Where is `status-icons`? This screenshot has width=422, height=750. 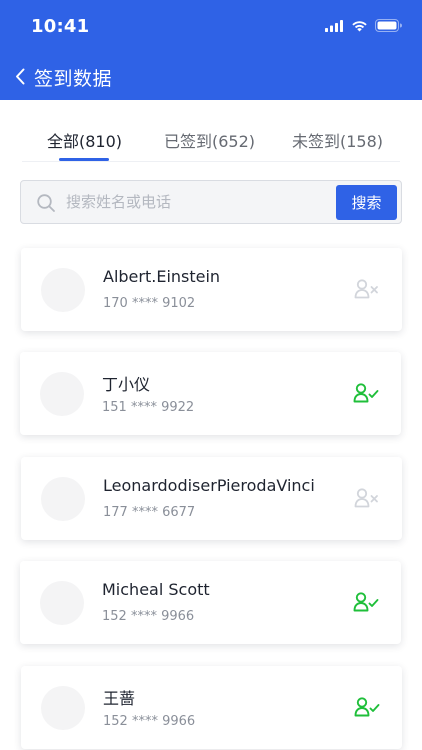 status-icons is located at coordinates (363, 25).